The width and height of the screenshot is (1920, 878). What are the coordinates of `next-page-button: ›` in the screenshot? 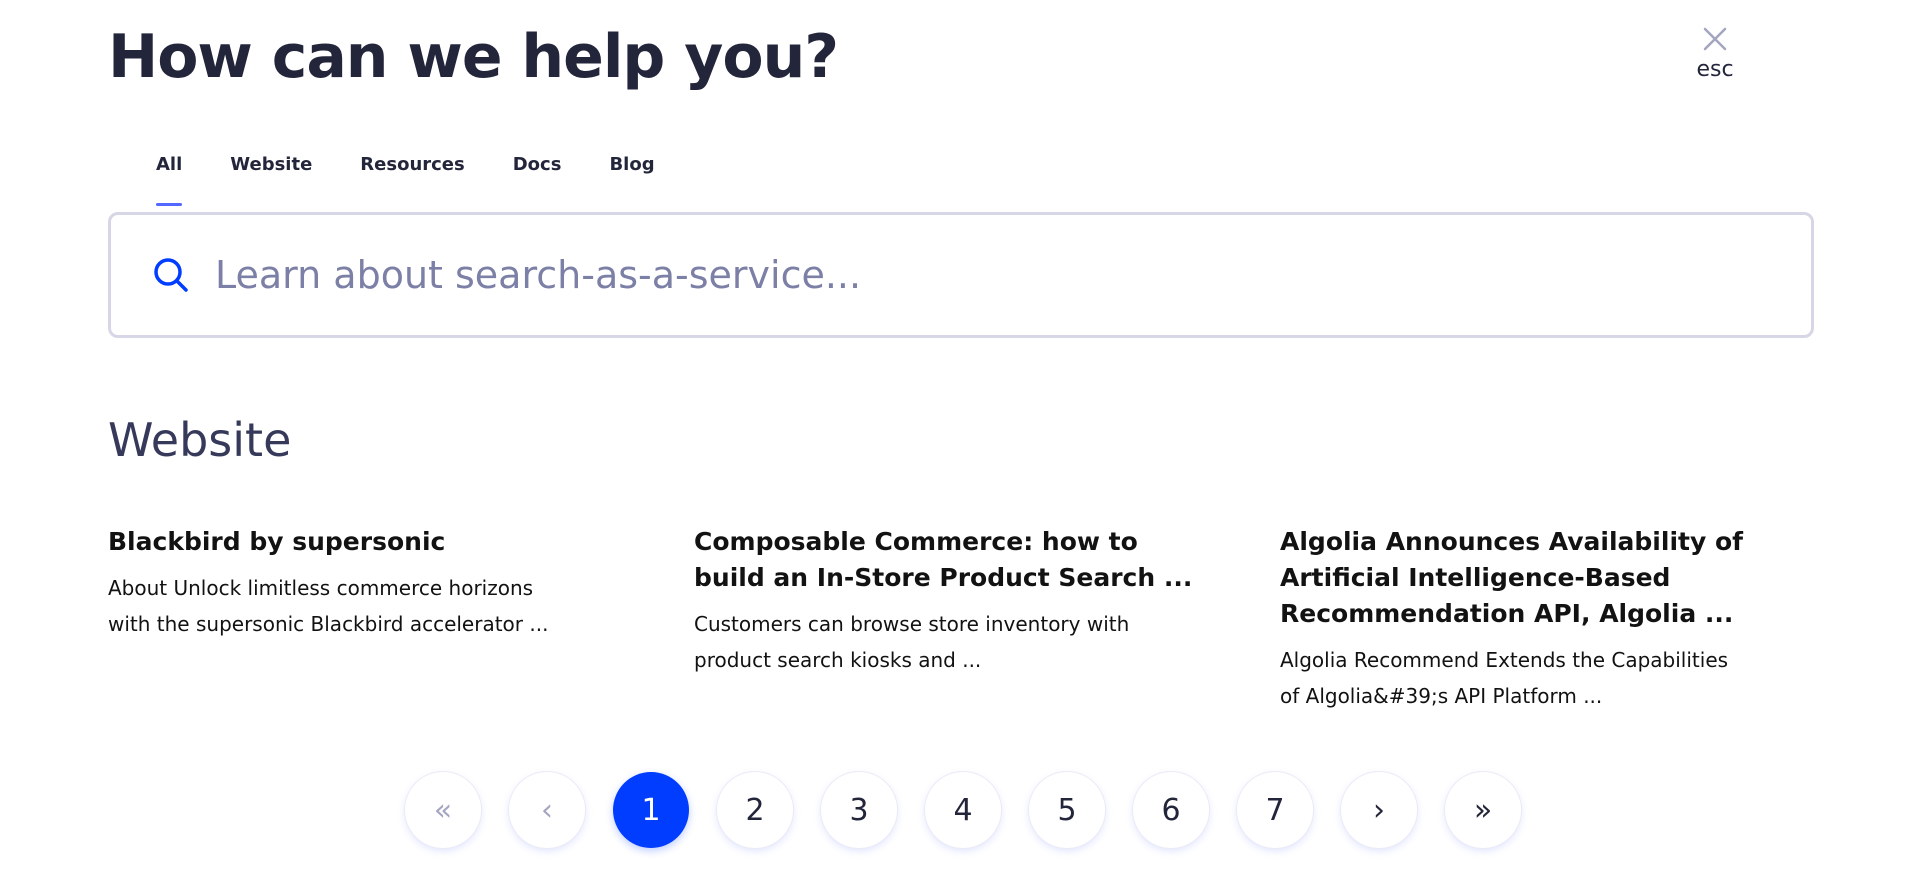 It's located at (1379, 810).